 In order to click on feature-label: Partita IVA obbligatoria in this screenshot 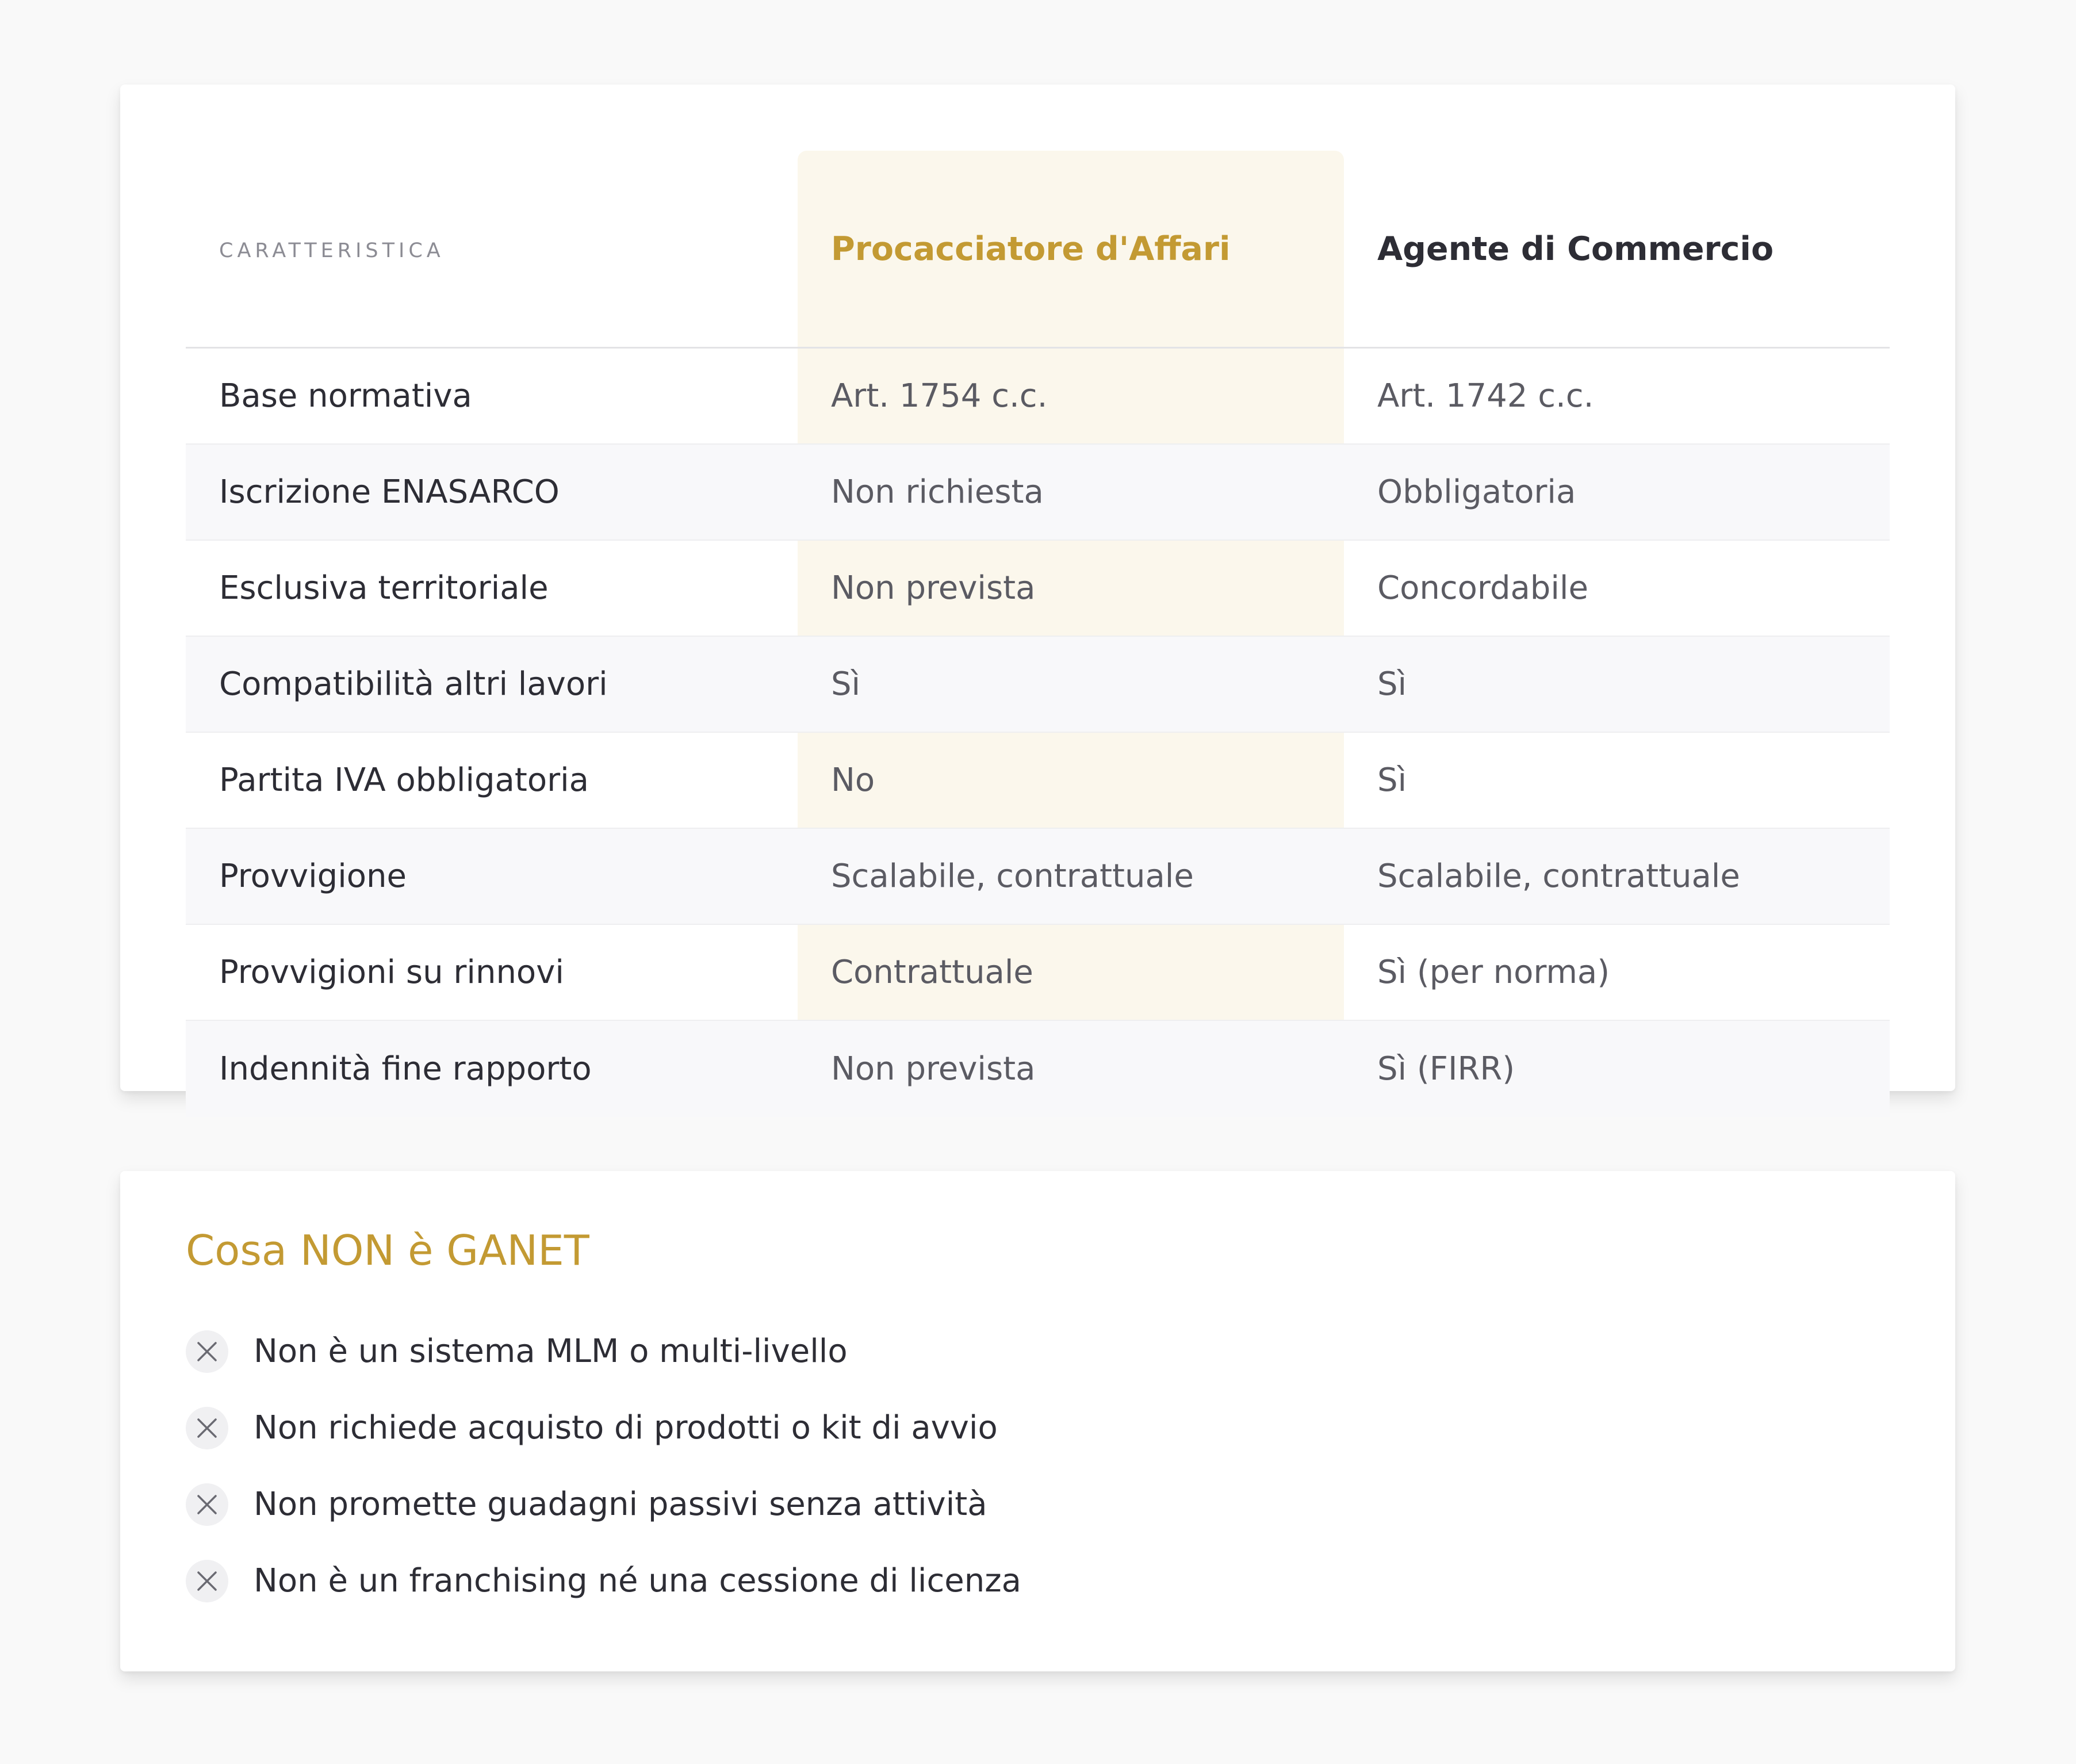, I will do `click(404, 780)`.